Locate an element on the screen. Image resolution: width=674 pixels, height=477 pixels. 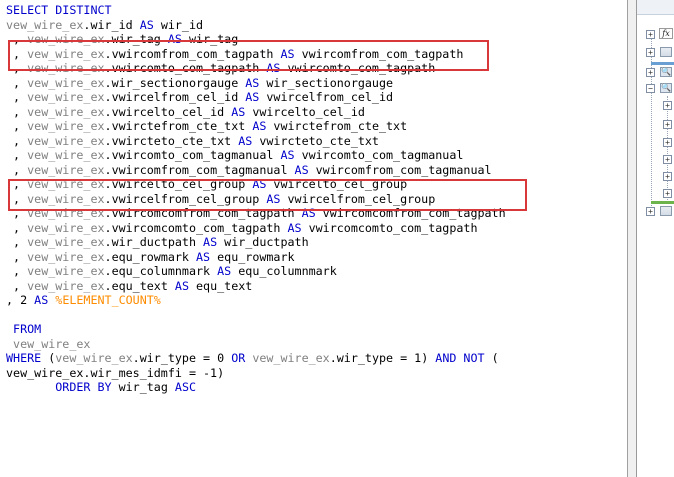
code-token: wir_sectionorgauge is located at coordinates (326, 82).